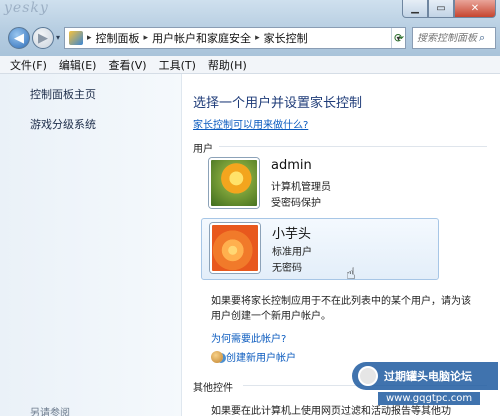  Describe the element at coordinates (28, 65) in the screenshot. I see `menu-file: 文件(F)` at that location.